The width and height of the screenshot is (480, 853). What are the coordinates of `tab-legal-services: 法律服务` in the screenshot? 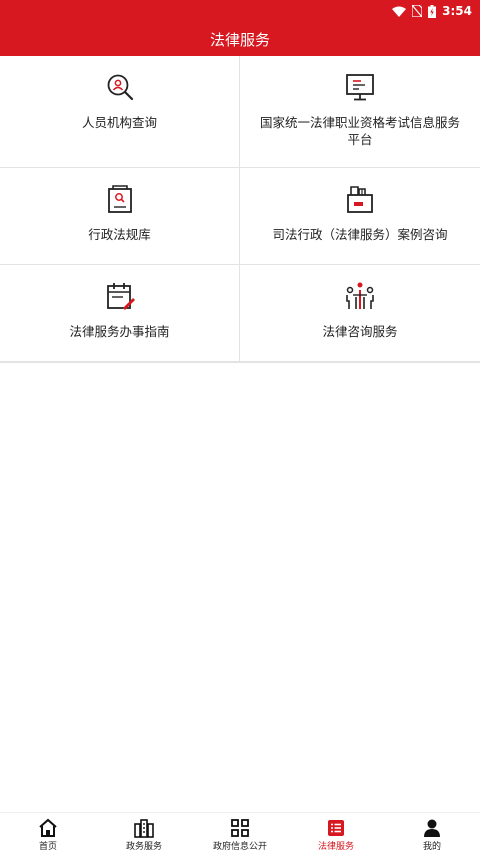 It's located at (336, 833).